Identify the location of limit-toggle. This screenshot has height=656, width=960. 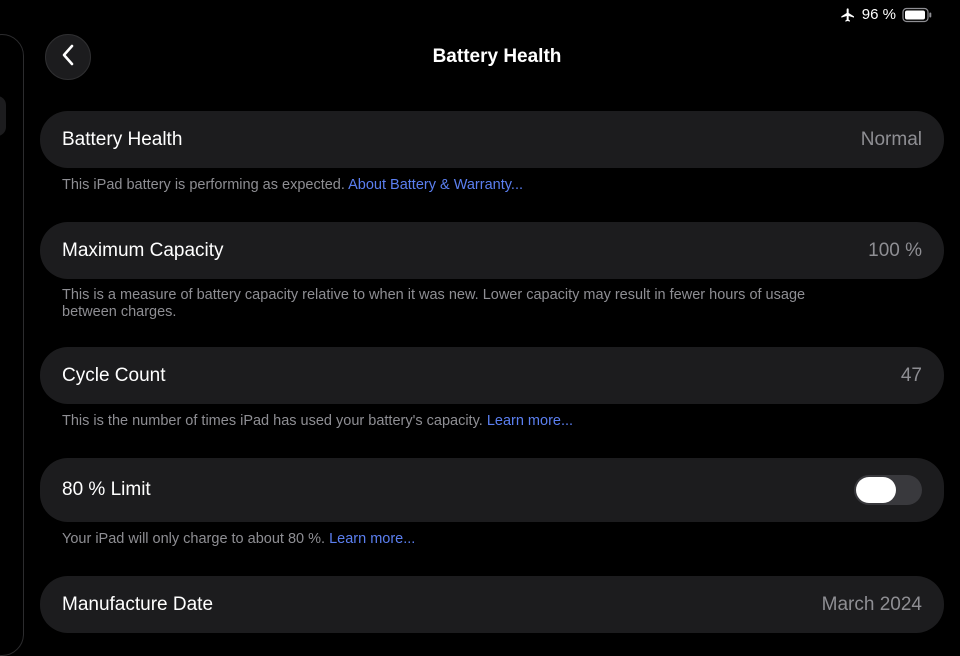
(888, 490).